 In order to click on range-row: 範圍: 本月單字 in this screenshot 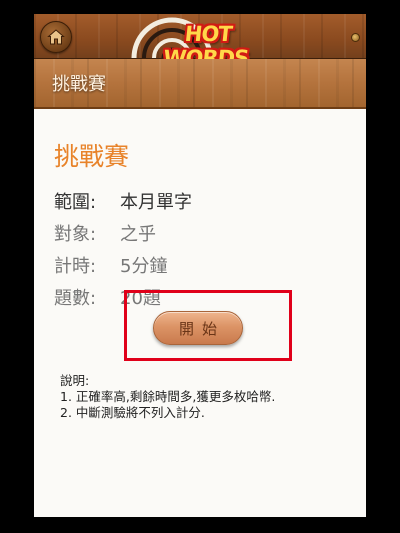, I will do `click(123, 201)`.